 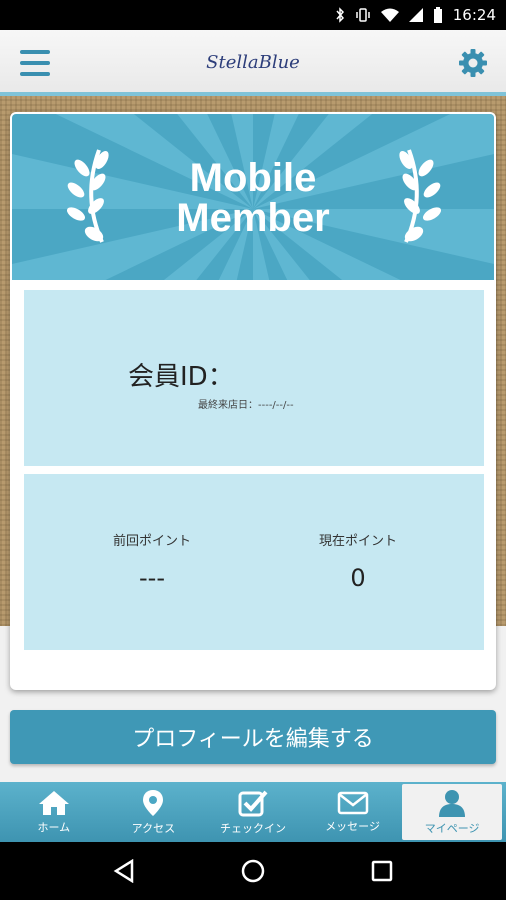 I want to click on map-pin-icon, so click(x=153, y=802).